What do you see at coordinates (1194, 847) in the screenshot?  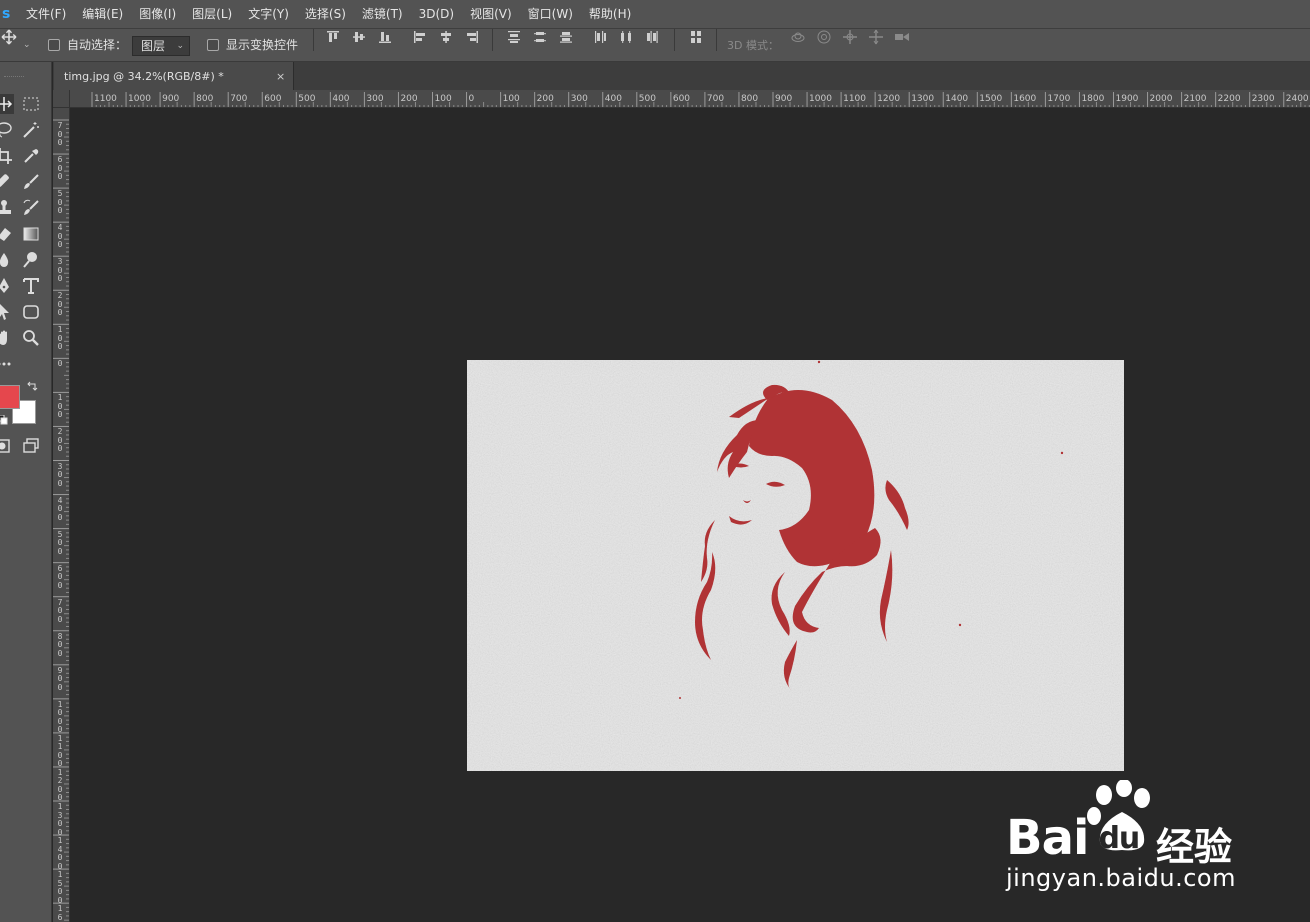 I see `watermark-product: 经验` at bounding box center [1194, 847].